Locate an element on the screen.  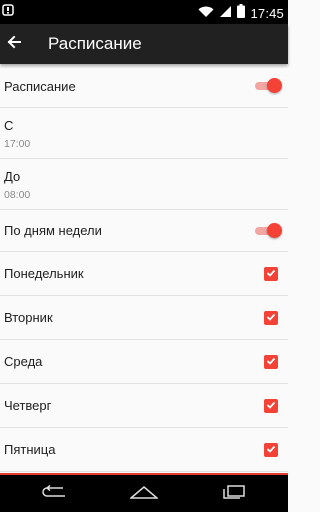
day-row-tuesday: Вторник is located at coordinates (144, 318).